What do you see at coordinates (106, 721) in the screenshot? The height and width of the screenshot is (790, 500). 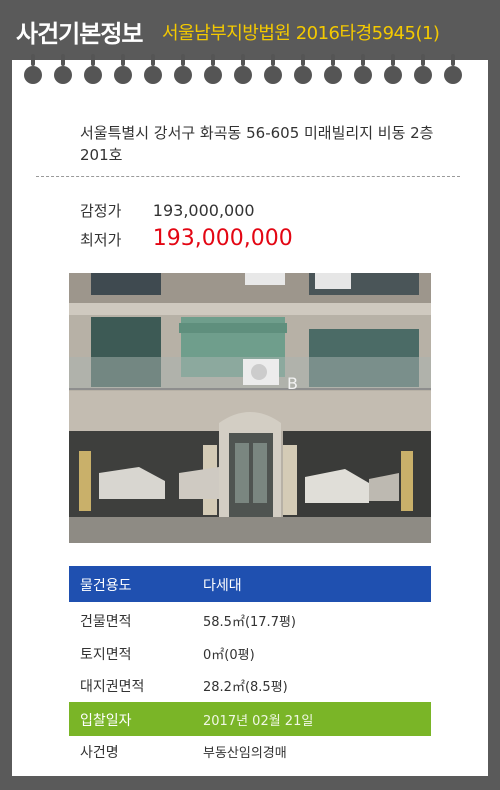 I see `info-label: 입찰일자` at bounding box center [106, 721].